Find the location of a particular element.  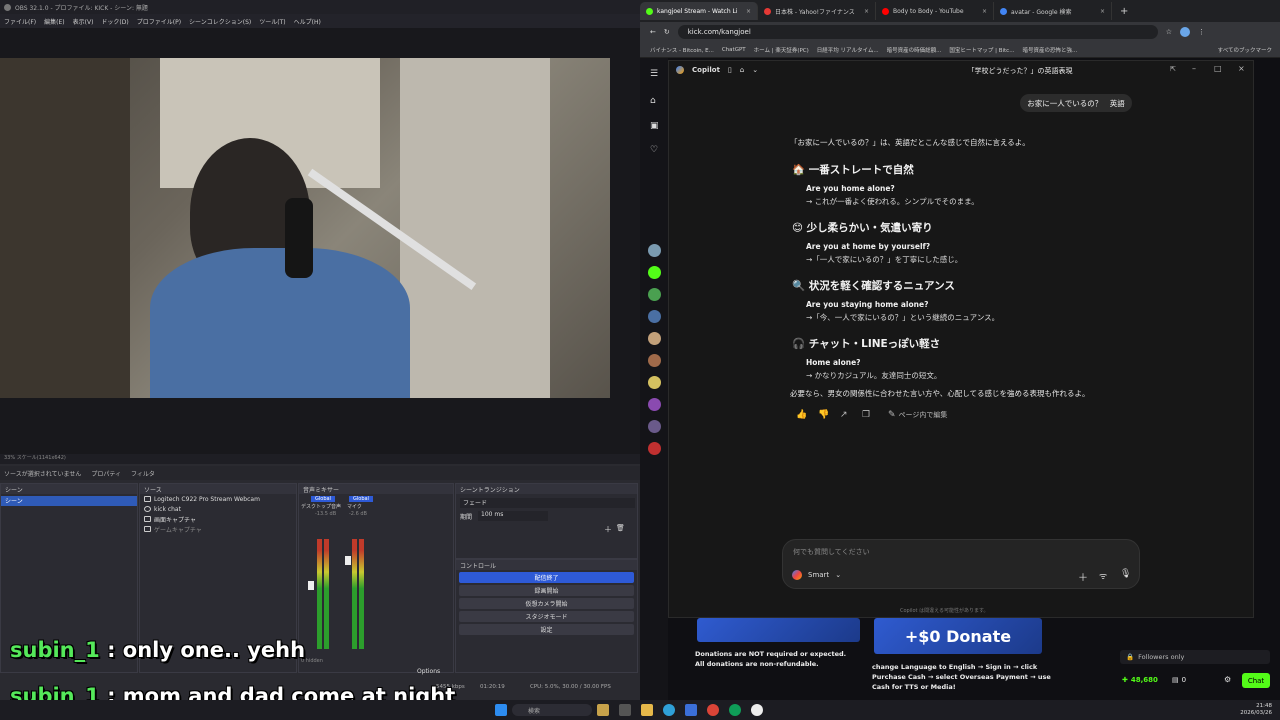

obs-icon is located at coordinates (757, 710).